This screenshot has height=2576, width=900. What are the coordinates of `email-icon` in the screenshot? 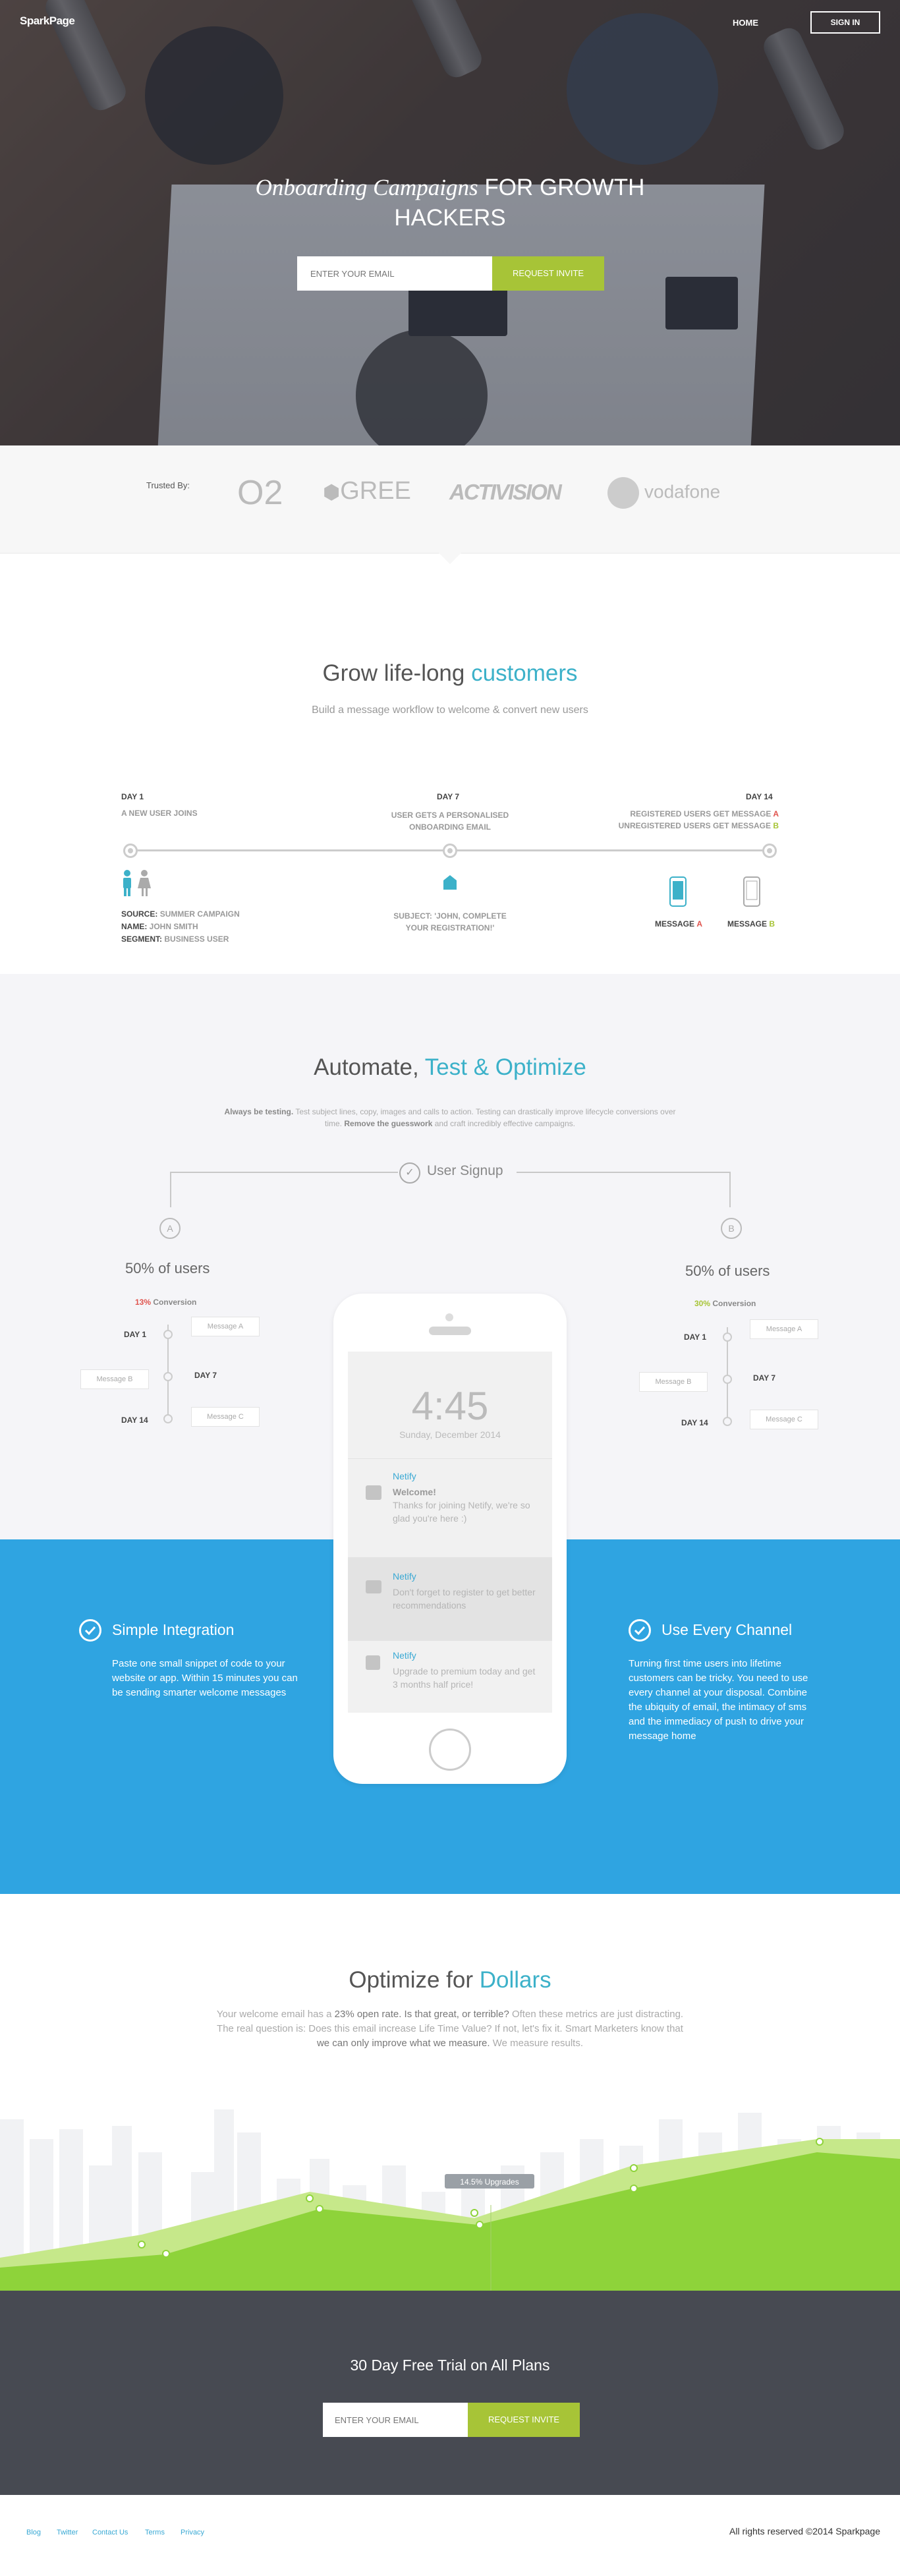 It's located at (373, 1493).